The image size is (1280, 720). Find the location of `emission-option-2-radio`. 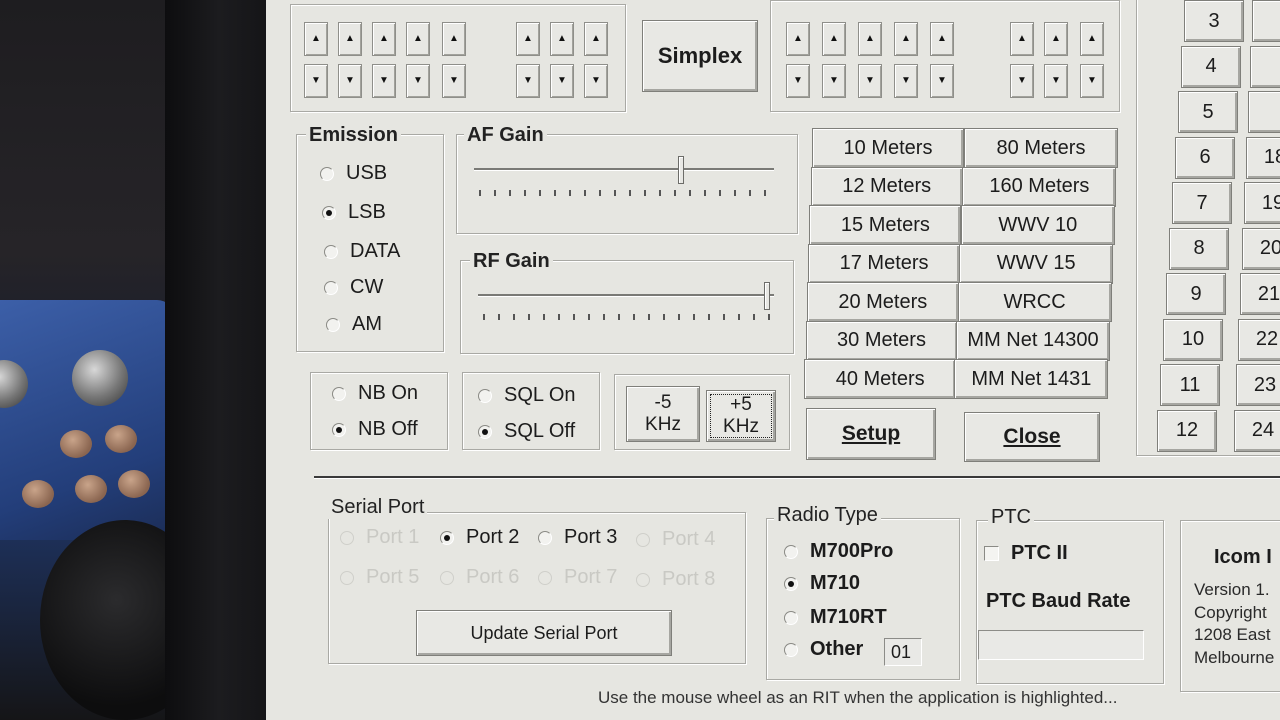

emission-option-2-radio is located at coordinates (331, 251).